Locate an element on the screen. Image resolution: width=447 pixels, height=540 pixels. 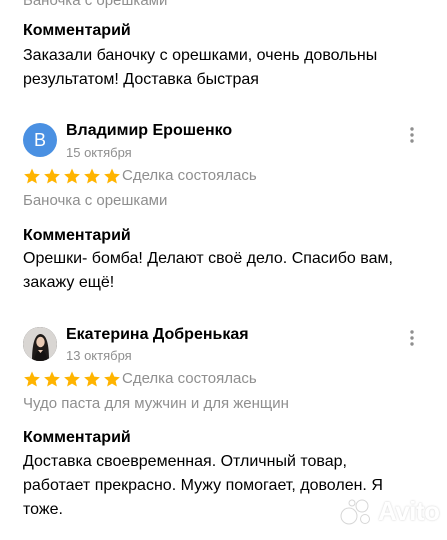
avito-logo-icon is located at coordinates (355, 511).